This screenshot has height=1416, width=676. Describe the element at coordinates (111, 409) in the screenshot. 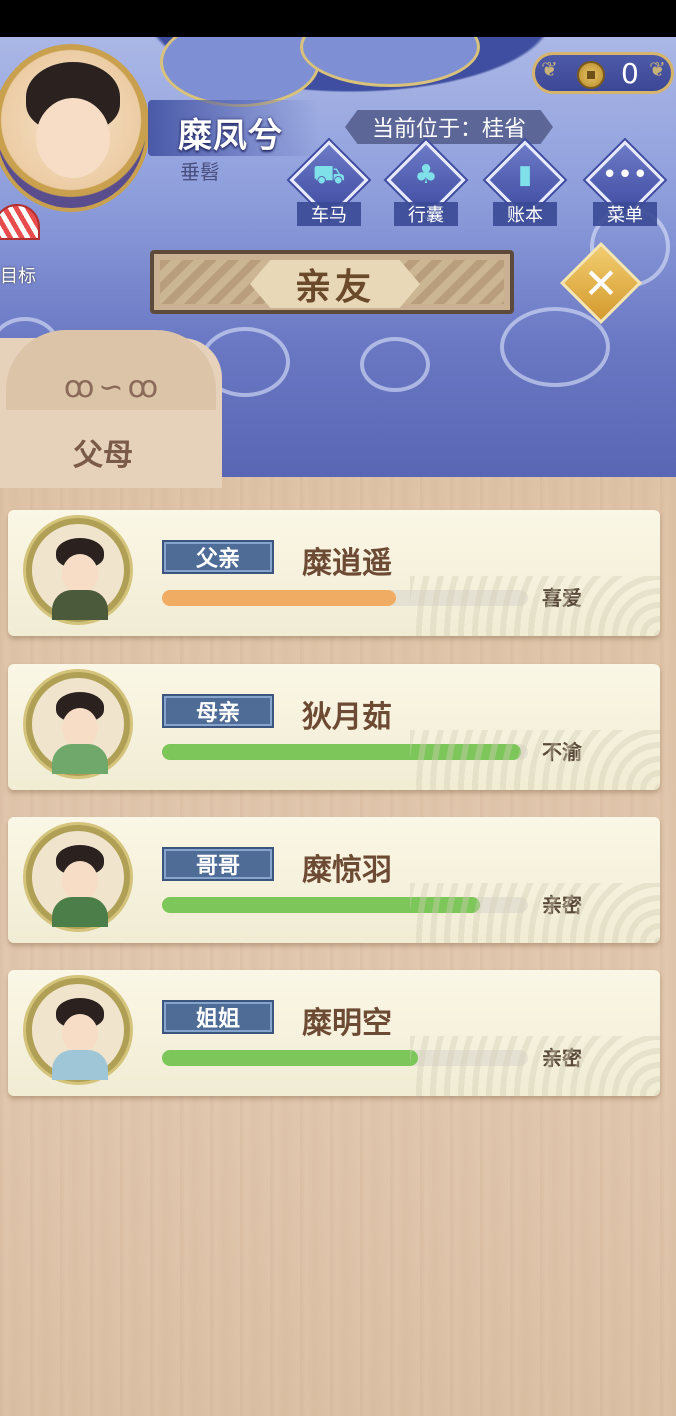

I see `tab-parents: ꝏ∽ꝏ 父母` at that location.